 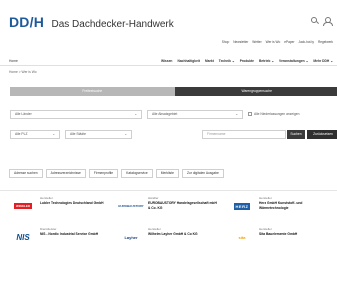 I want to click on topnav-regelwerk: Regelwerk, so click(x=325, y=42).